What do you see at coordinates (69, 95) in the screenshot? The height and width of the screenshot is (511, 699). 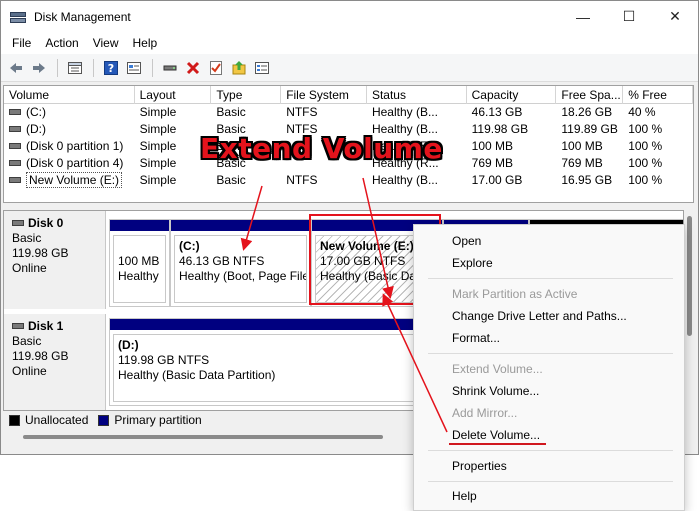 I see `column-header-volume: Volume` at bounding box center [69, 95].